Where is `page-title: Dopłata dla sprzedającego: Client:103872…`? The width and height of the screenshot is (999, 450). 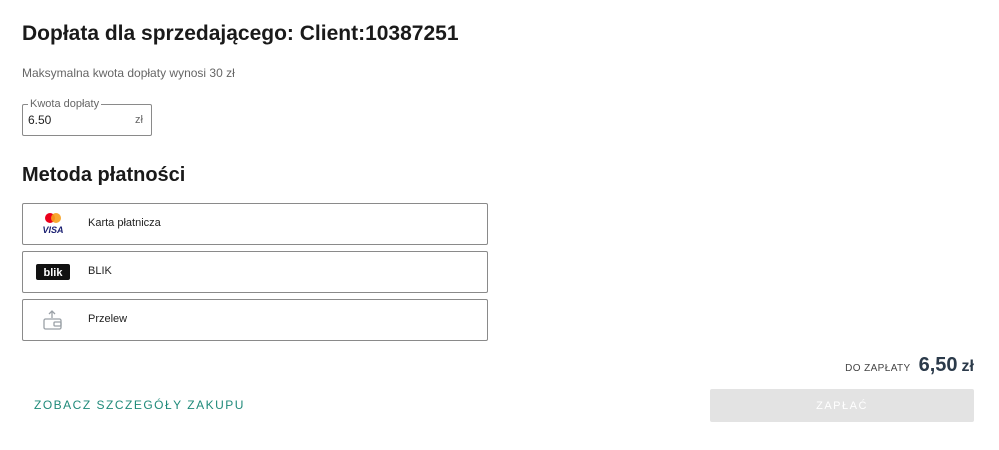 page-title: Dopłata dla sprzedającego: Client:103872… is located at coordinates (240, 33).